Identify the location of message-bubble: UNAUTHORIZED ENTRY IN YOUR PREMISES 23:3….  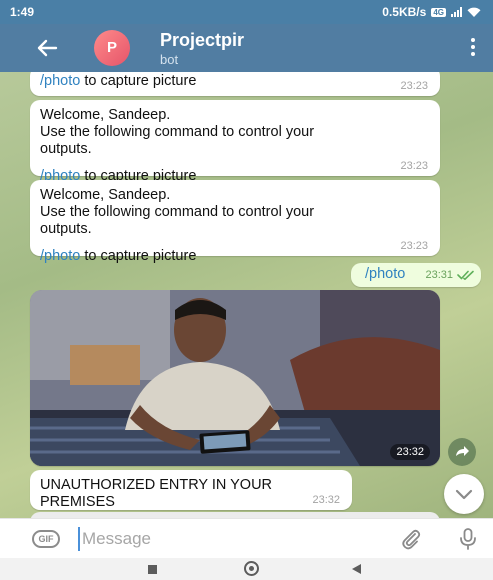
(191, 490).